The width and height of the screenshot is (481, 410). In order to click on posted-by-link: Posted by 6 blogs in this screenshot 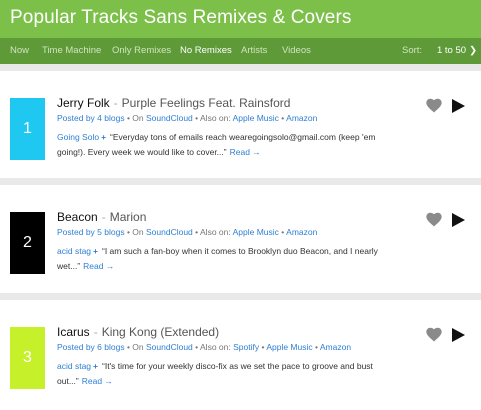, I will do `click(91, 347)`.